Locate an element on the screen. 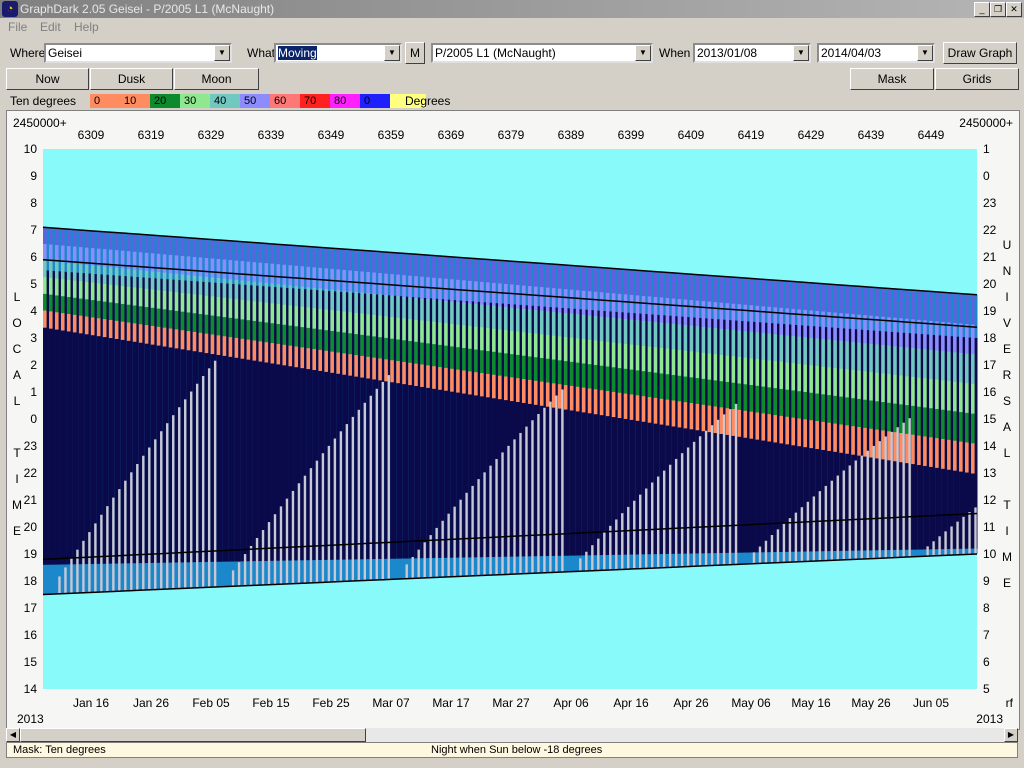 Image resolution: width=1024 pixels, height=768 pixels. start-date-select: 2013/01/08 ▼ is located at coordinates (752, 53).